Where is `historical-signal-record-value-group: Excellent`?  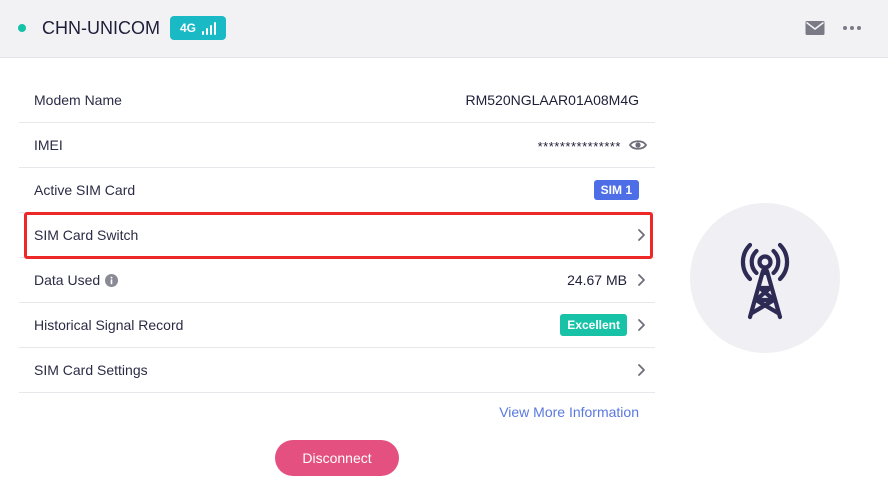
historical-signal-record-value-group: Excellent is located at coordinates (603, 325).